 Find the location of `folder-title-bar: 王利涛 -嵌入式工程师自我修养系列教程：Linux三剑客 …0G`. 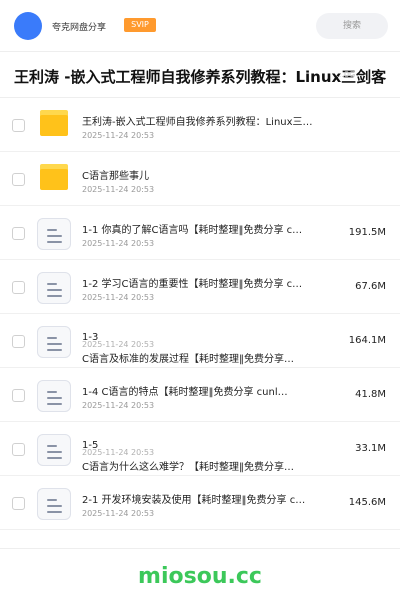

folder-title-bar: 王利涛 -嵌入式工程师自我修养系列教程：Linux三剑客 …0G is located at coordinates (200, 75).